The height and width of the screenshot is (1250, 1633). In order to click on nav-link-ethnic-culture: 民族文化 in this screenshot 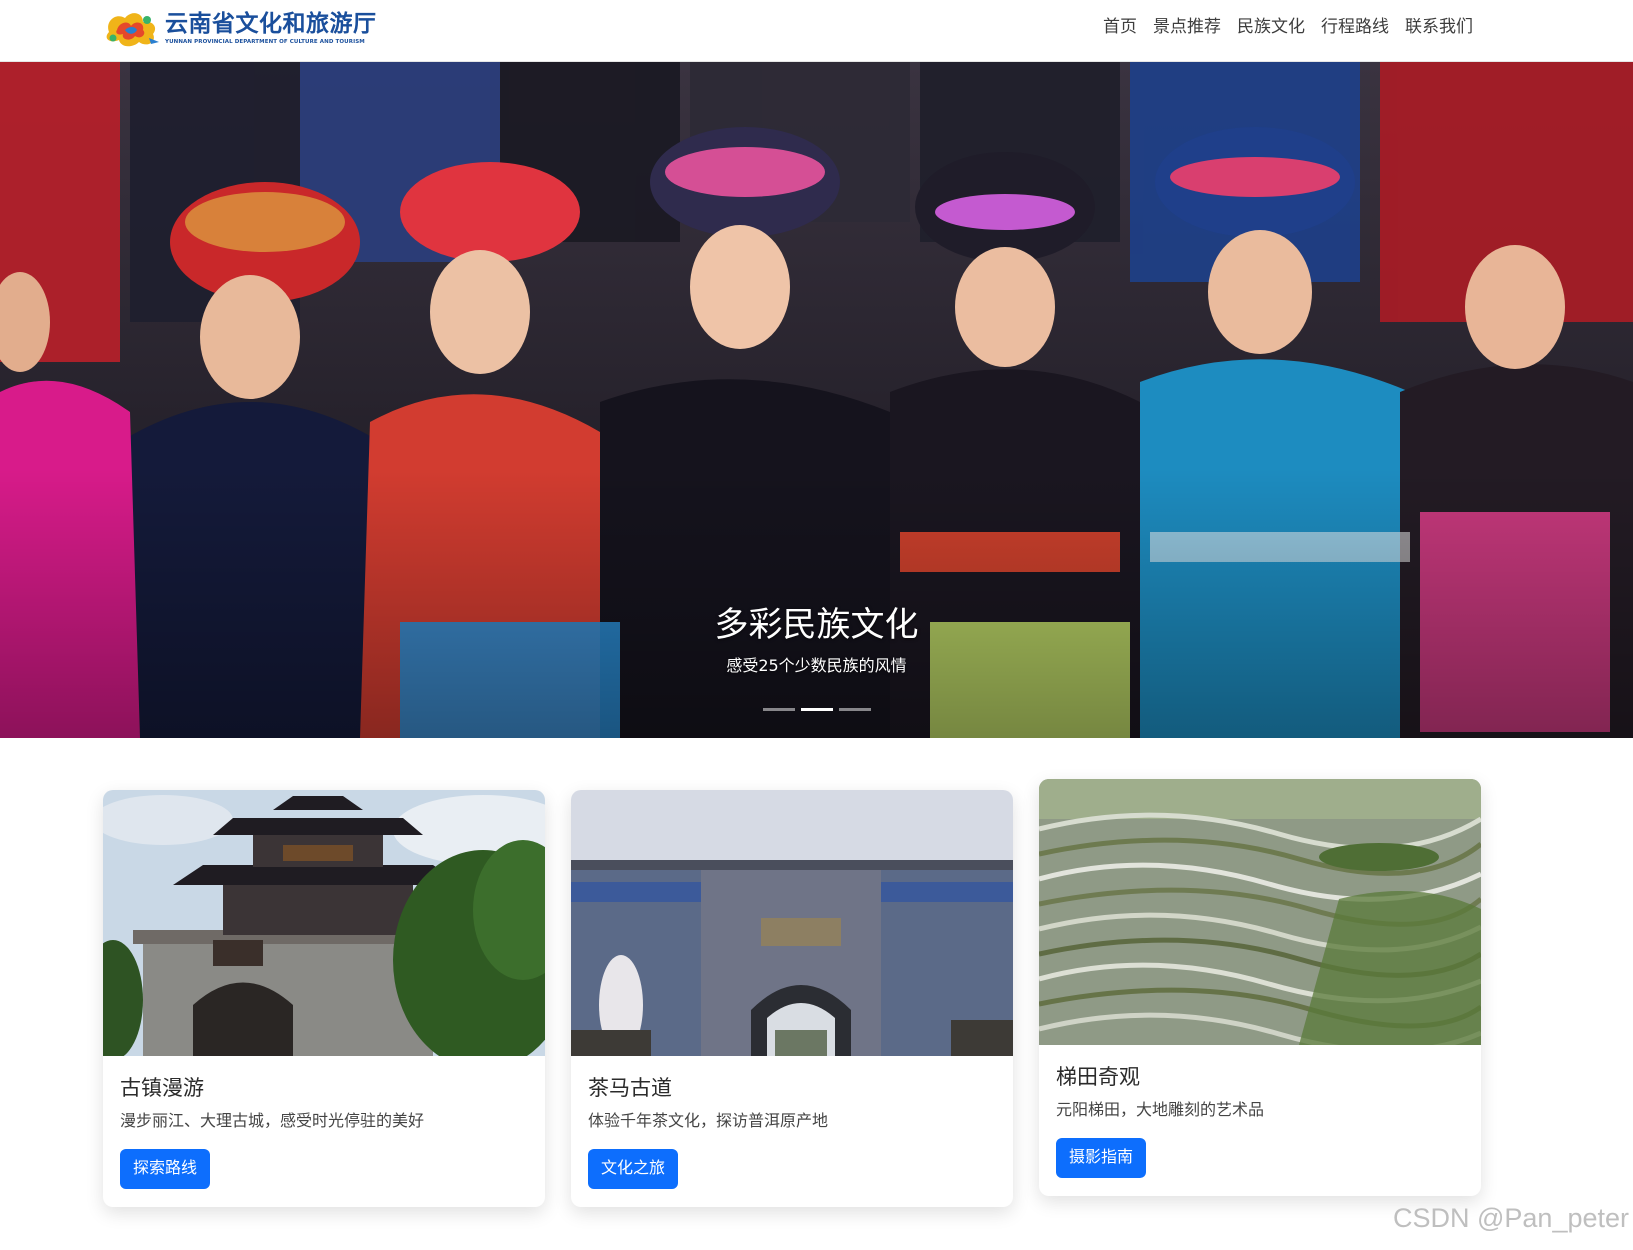, I will do `click(1271, 27)`.